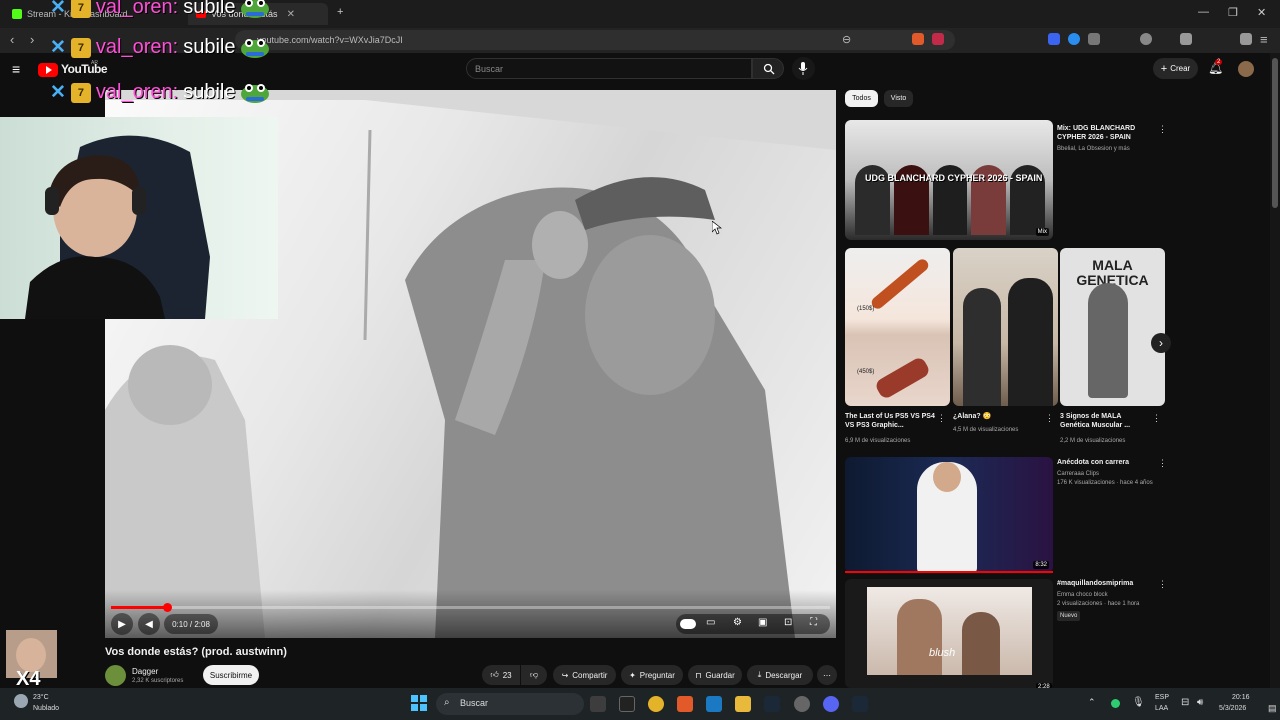 The width and height of the screenshot is (1280, 720). Describe the element at coordinates (48, 70) in the screenshot. I see `youtube-logo-icon` at that location.